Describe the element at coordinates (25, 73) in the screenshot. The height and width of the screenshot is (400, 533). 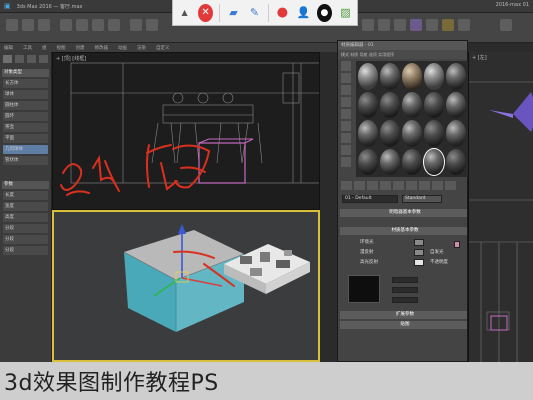
I see `object-type-header: 对象类型` at that location.